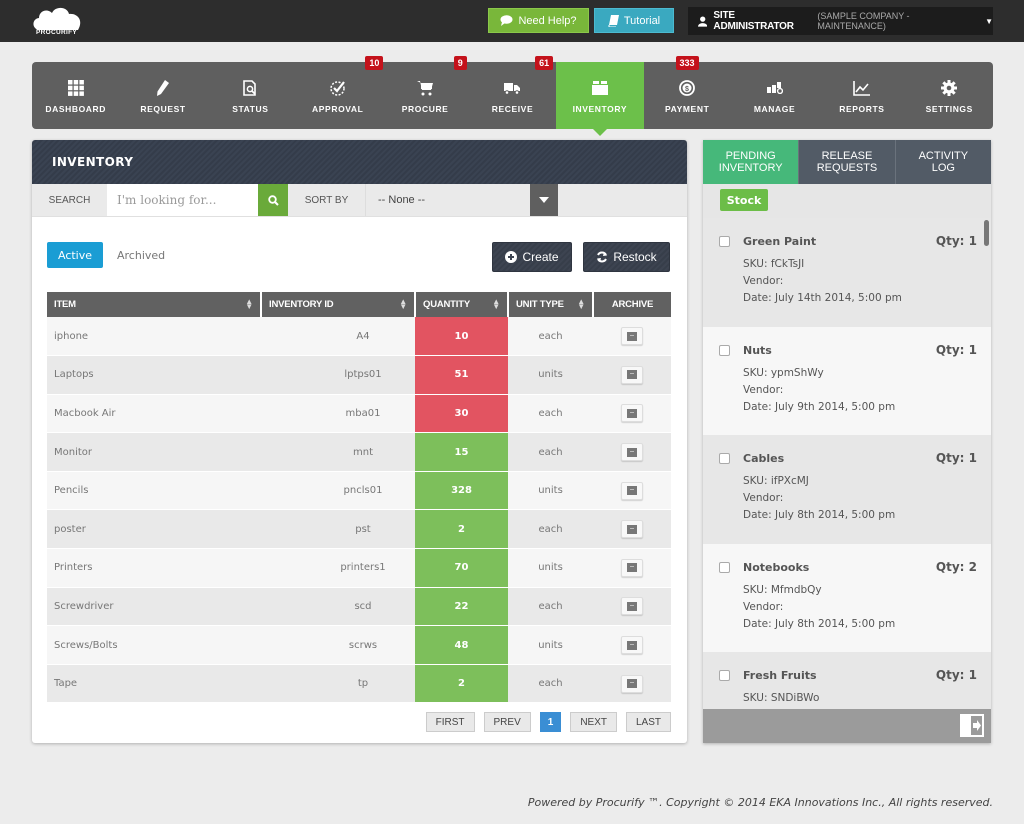  I want to click on column-header-unit-type: UNIT TYPE ▲ ▼, so click(551, 304).